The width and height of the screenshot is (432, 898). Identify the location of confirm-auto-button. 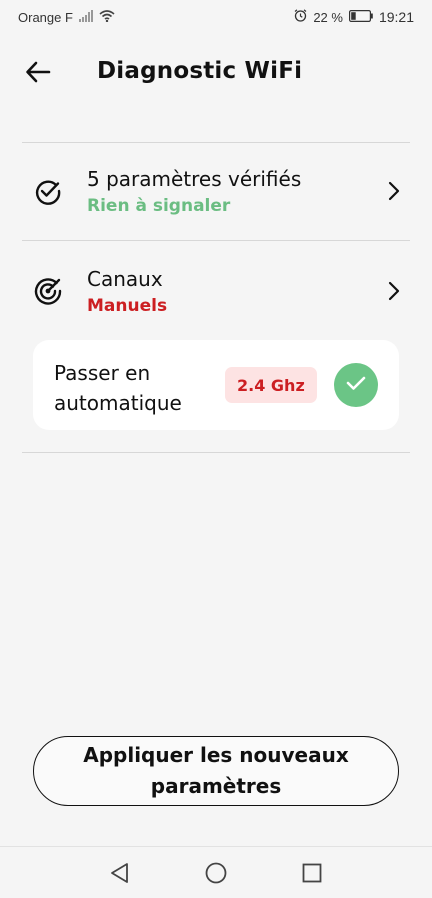
(356, 385).